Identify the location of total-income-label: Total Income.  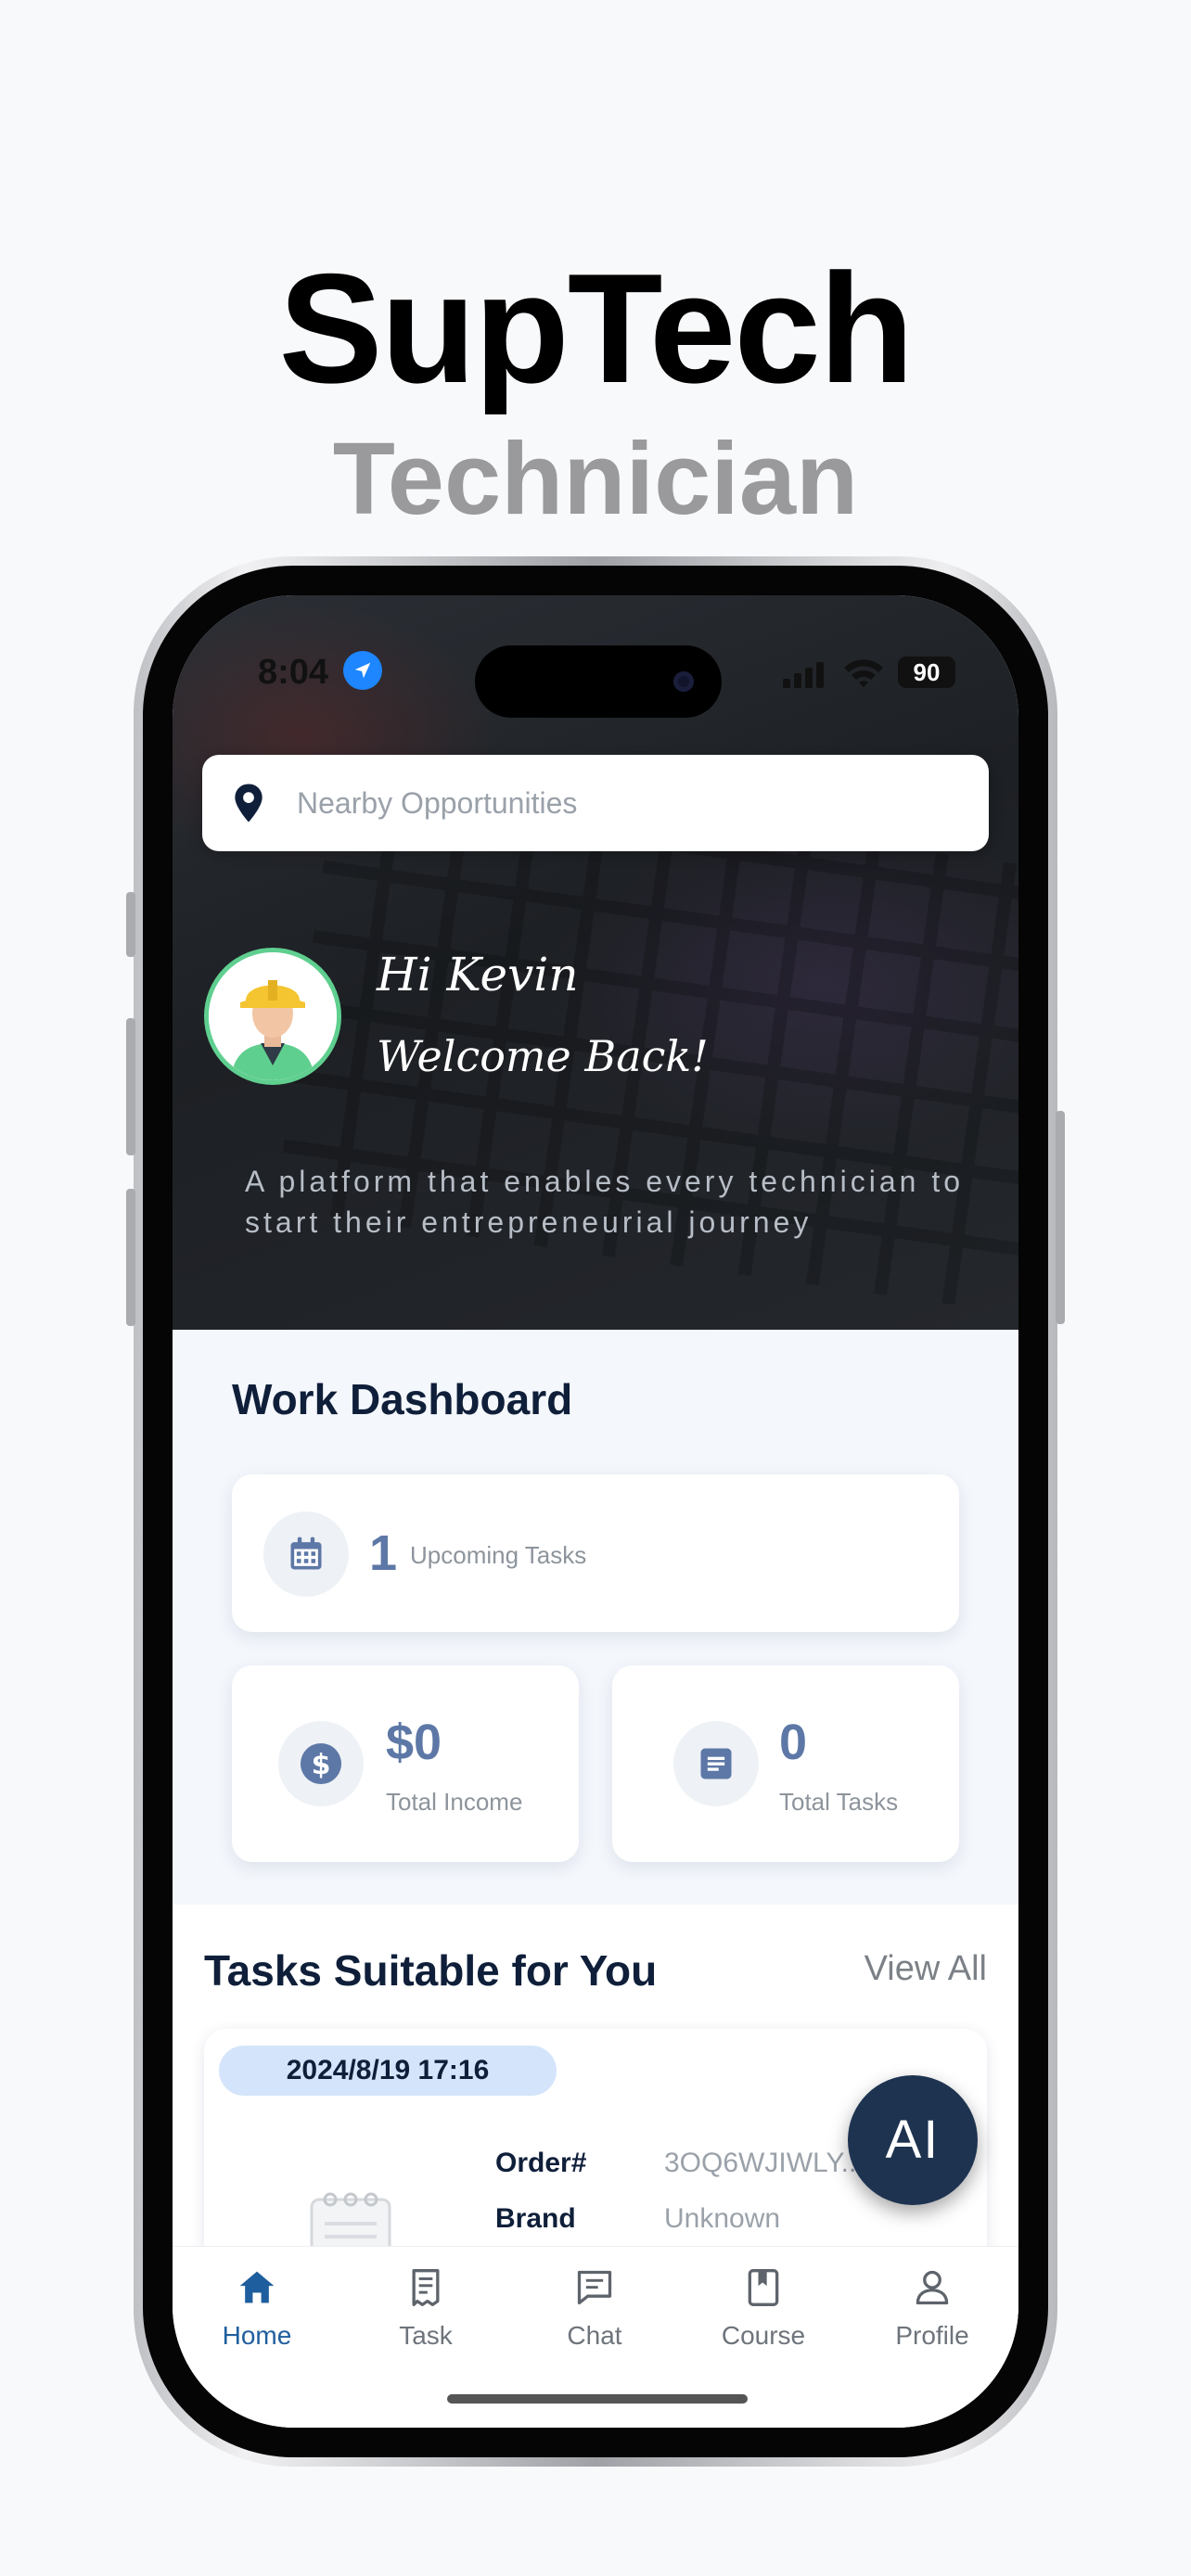
(454, 1802).